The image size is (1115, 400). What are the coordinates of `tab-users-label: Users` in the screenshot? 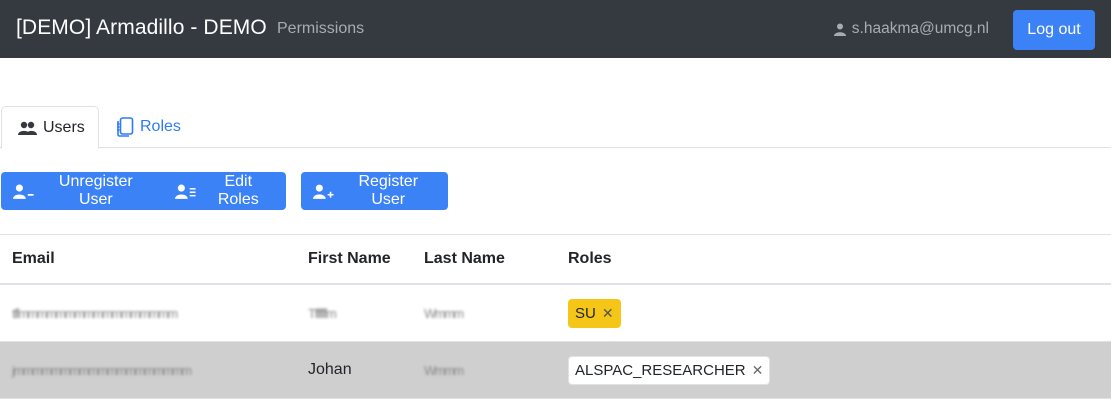 It's located at (64, 127).